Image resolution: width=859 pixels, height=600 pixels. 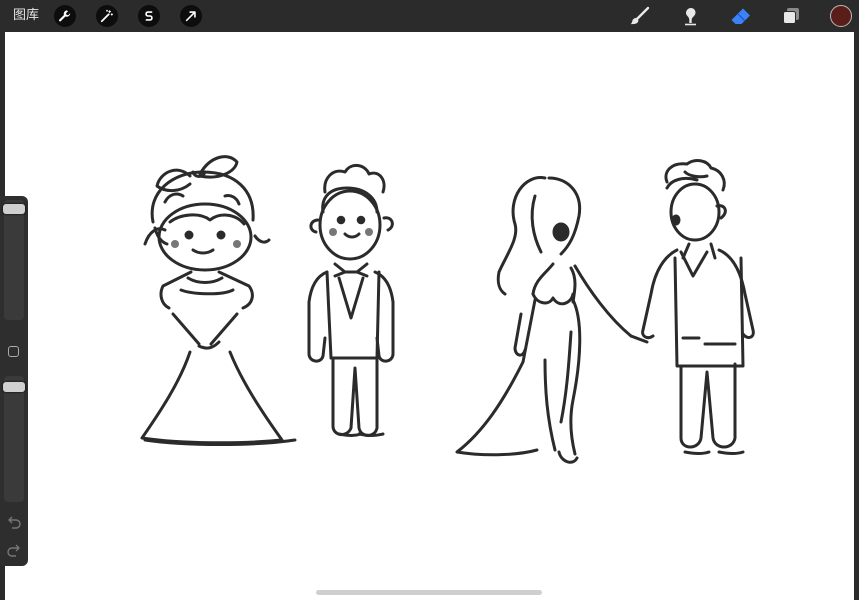 I want to click on eraser-icon, so click(x=741, y=16).